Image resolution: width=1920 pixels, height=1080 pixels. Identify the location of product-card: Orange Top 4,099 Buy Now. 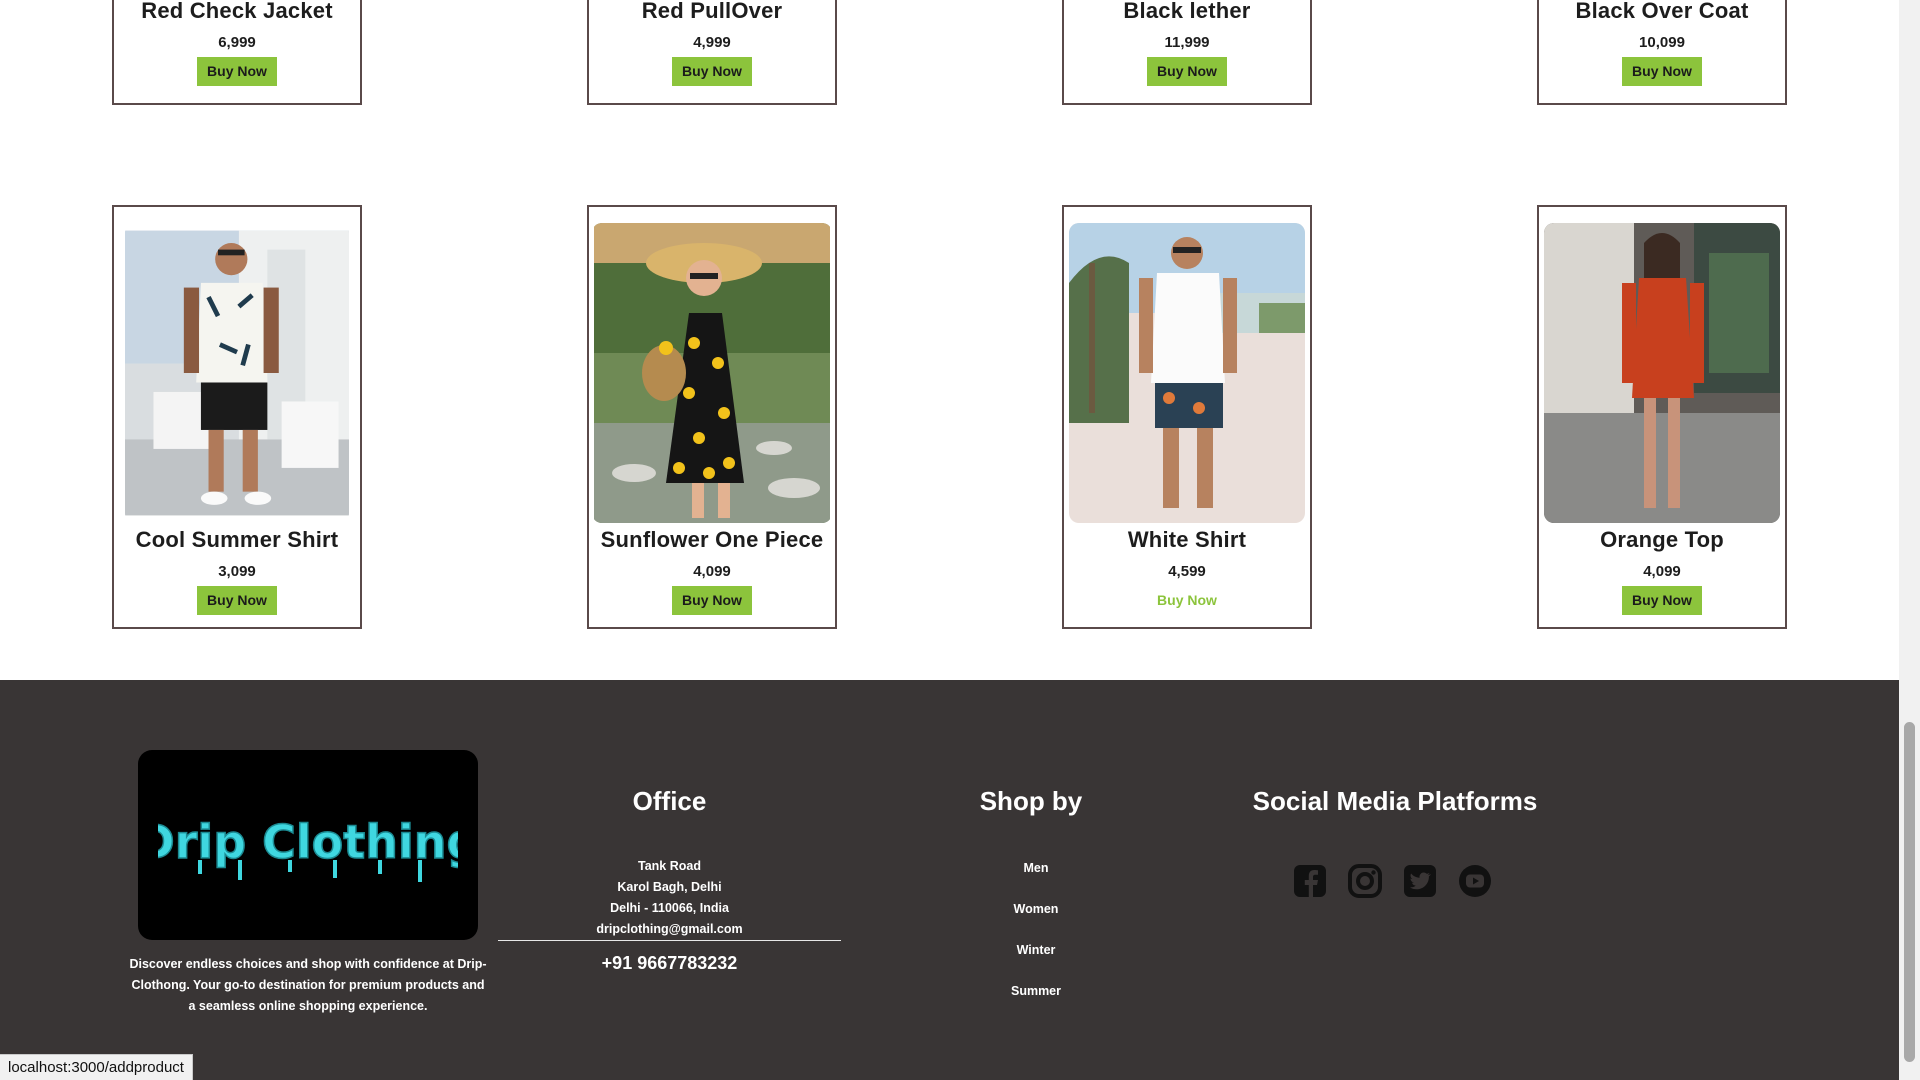
(1662, 417).